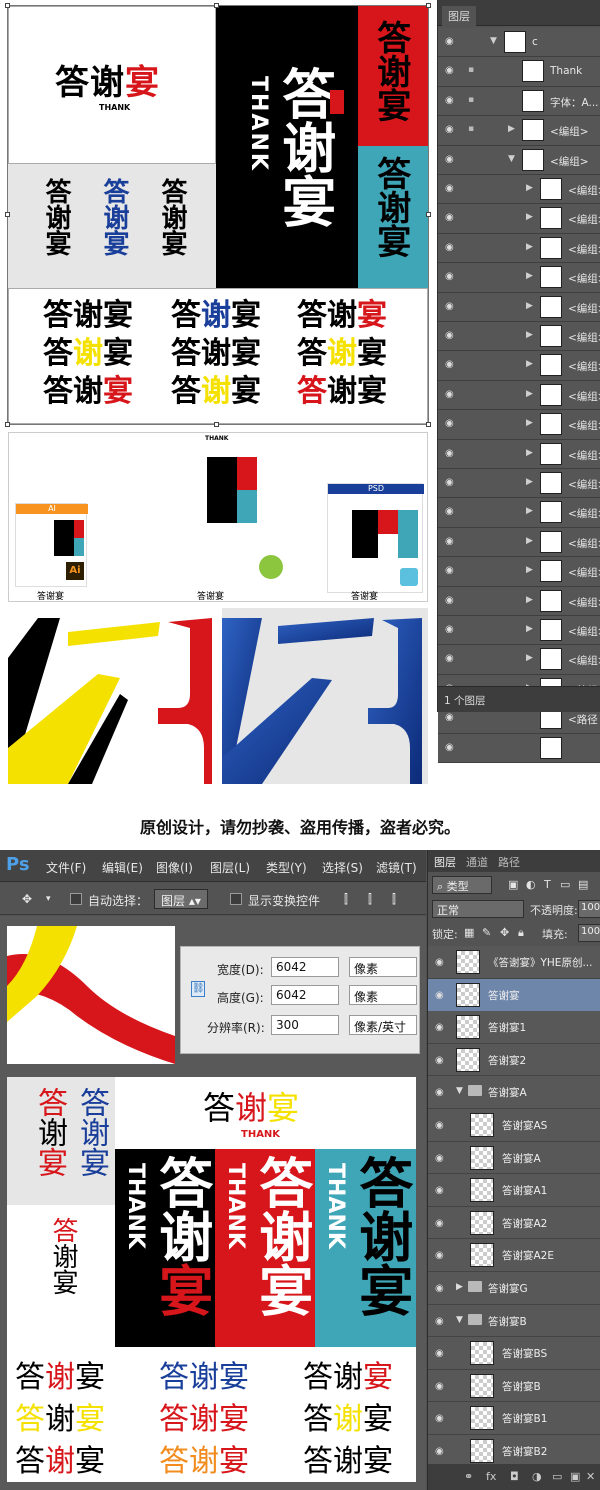 Image resolution: width=600 pixels, height=1490 pixels. I want to click on layer-row: ◉ 答谢宴B2, so click(514, 1451).